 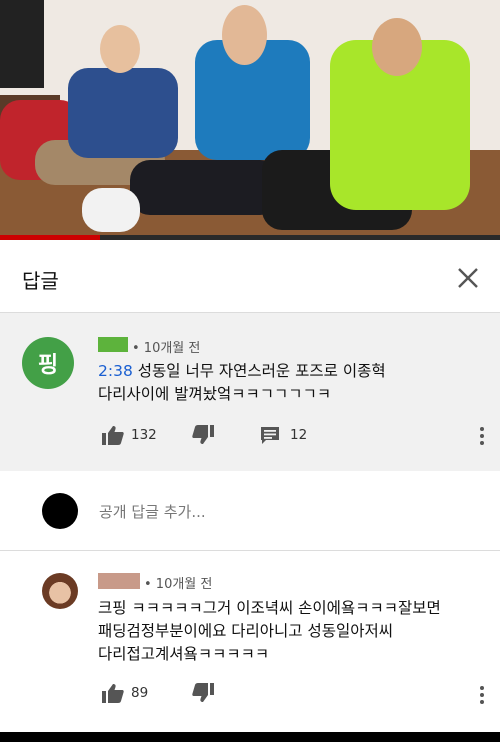 I want to click on timestamp-link: 2:38, so click(x=115, y=371).